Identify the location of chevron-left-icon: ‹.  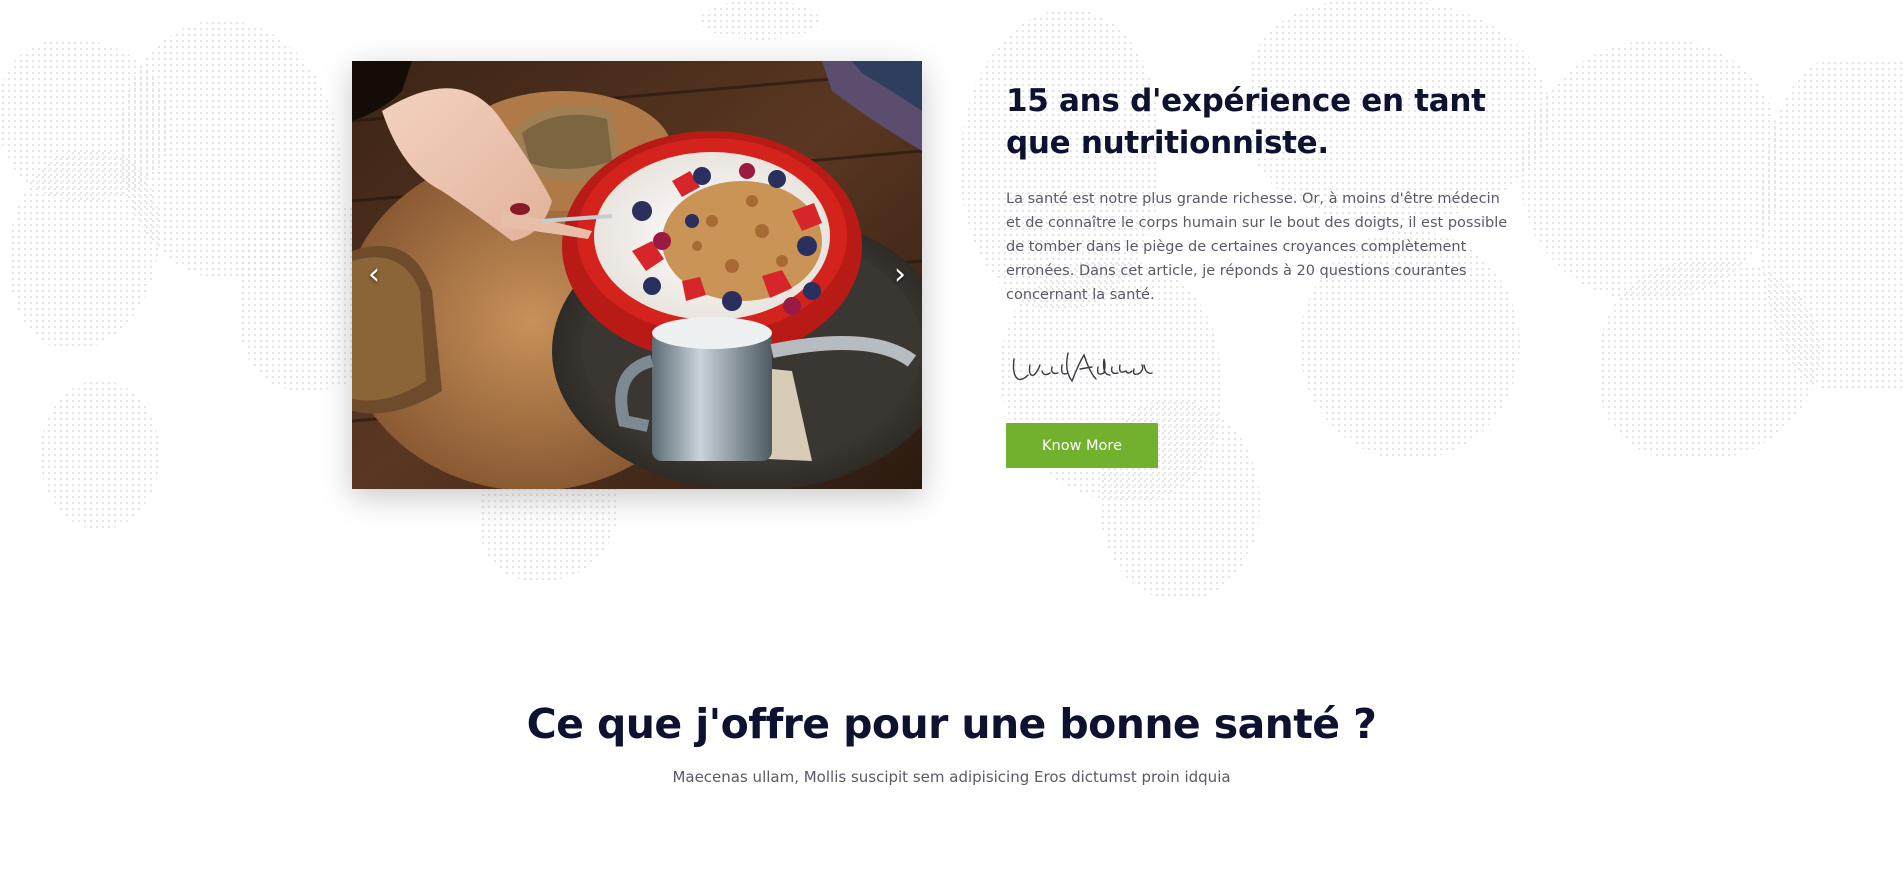
(374, 275).